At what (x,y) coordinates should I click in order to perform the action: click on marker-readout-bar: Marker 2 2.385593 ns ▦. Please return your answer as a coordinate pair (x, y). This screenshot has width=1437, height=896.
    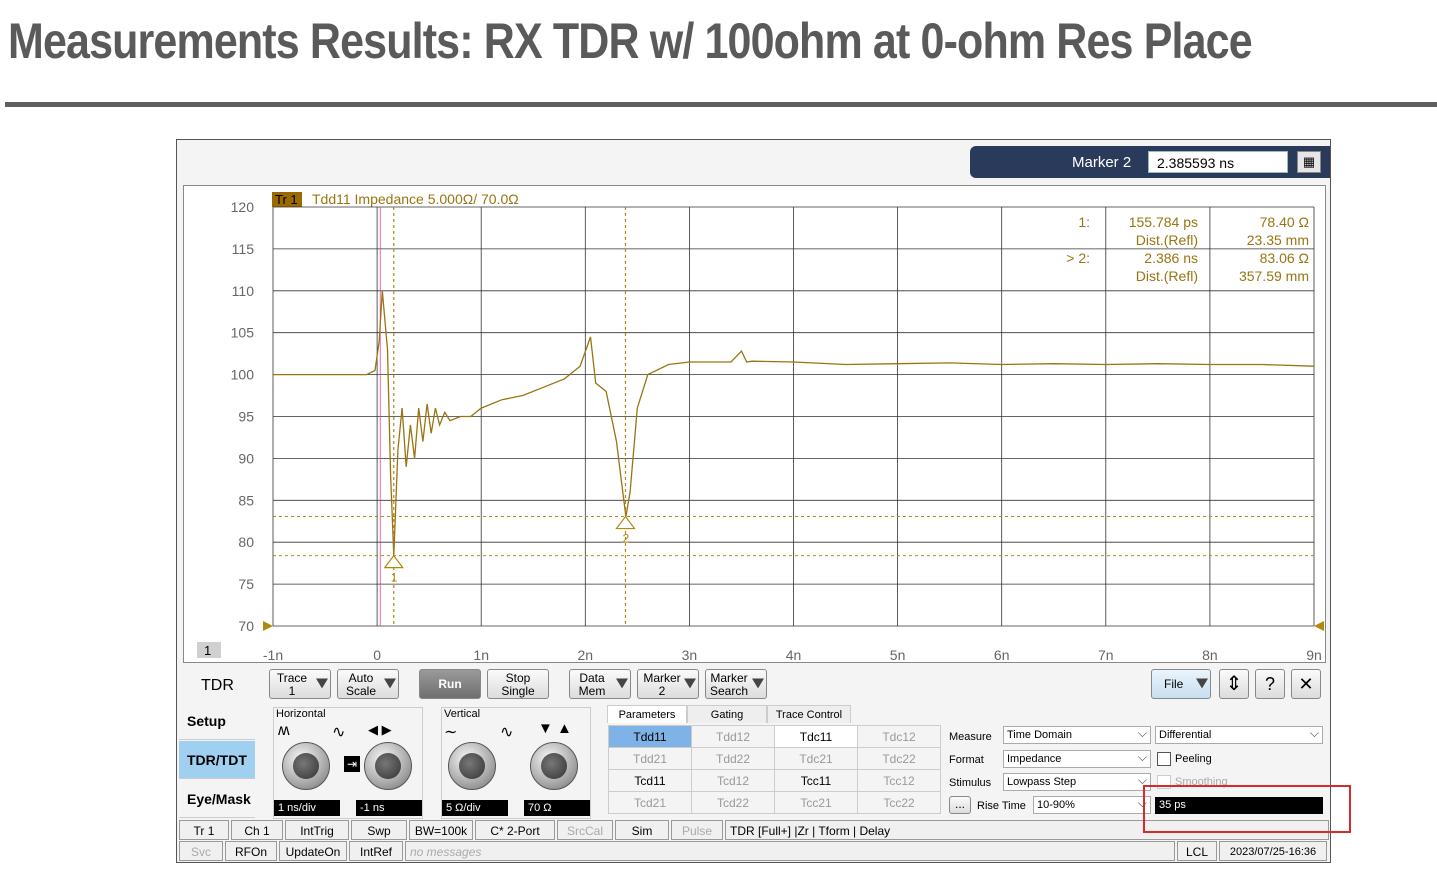
    Looking at the image, I should click on (1150, 162).